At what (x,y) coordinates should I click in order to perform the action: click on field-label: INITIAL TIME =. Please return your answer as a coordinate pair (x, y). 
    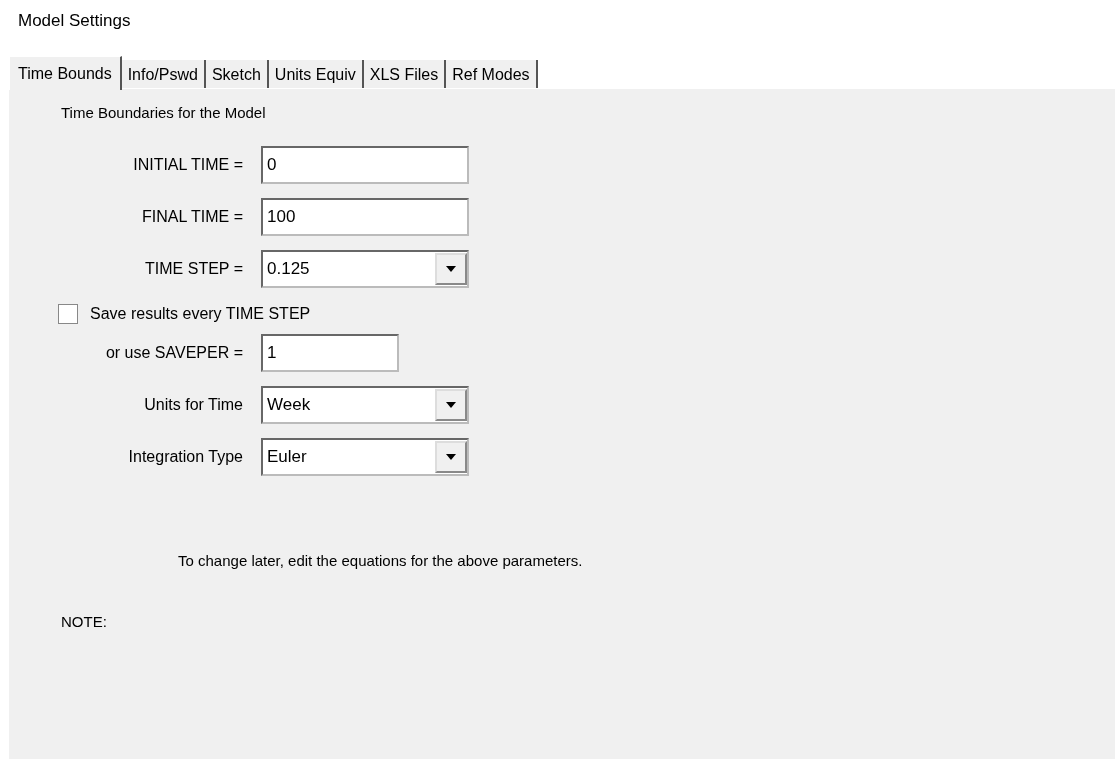
    Looking at the image, I should click on (188, 165).